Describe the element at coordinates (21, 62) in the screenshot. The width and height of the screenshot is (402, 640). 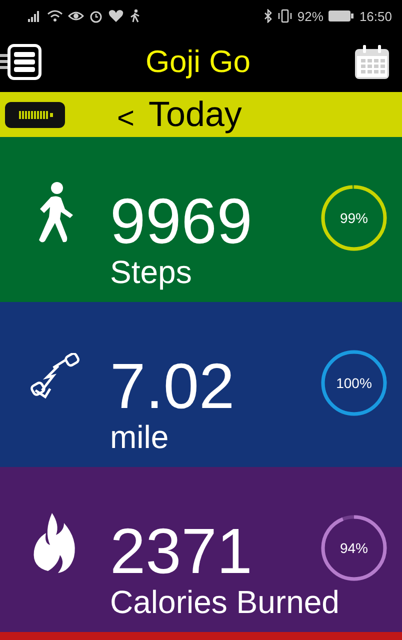
I see `menu-button` at that location.